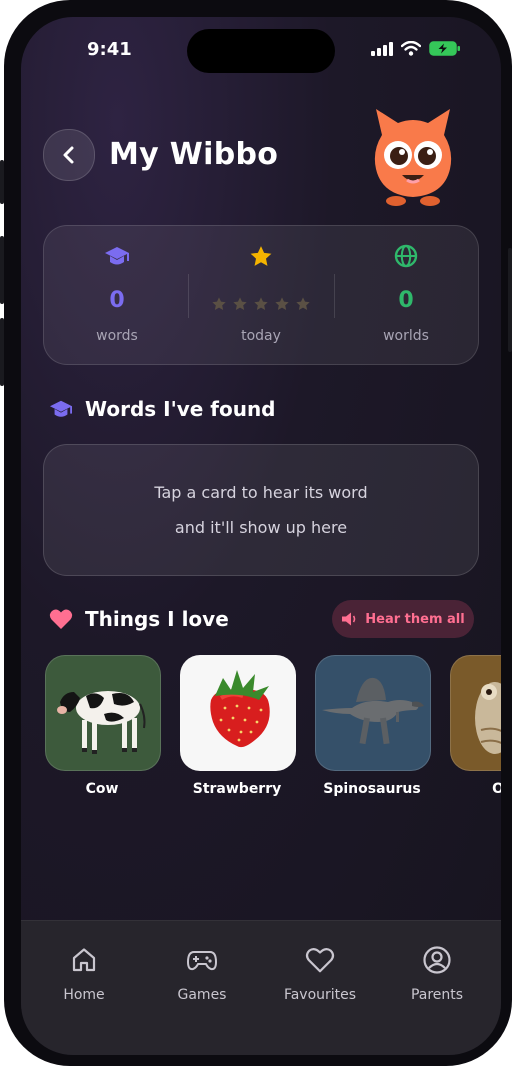 The width and height of the screenshot is (514, 1068). What do you see at coordinates (237, 789) in the screenshot?
I see `card-label-strawberry: Strawberry` at bounding box center [237, 789].